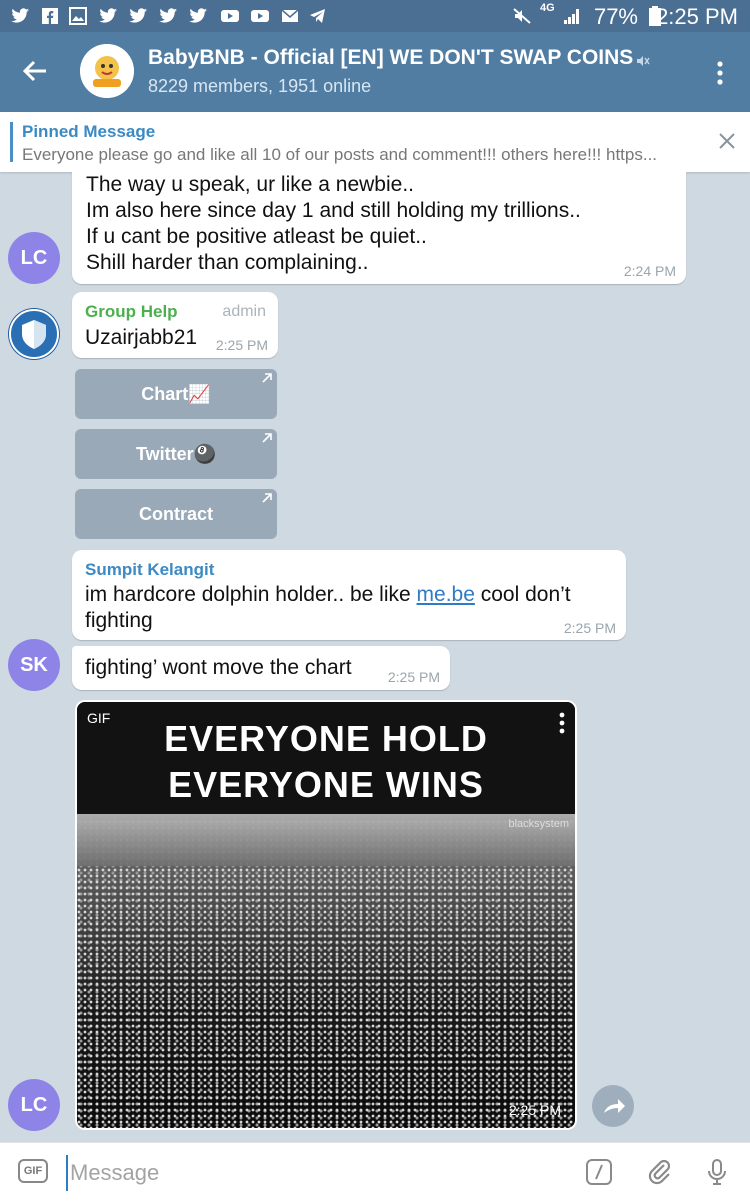 The image size is (750, 1201). Describe the element at coordinates (175, 325) in the screenshot. I see `message-bubble: Group Help admin Uzairjabb21 2:25 PM` at that location.